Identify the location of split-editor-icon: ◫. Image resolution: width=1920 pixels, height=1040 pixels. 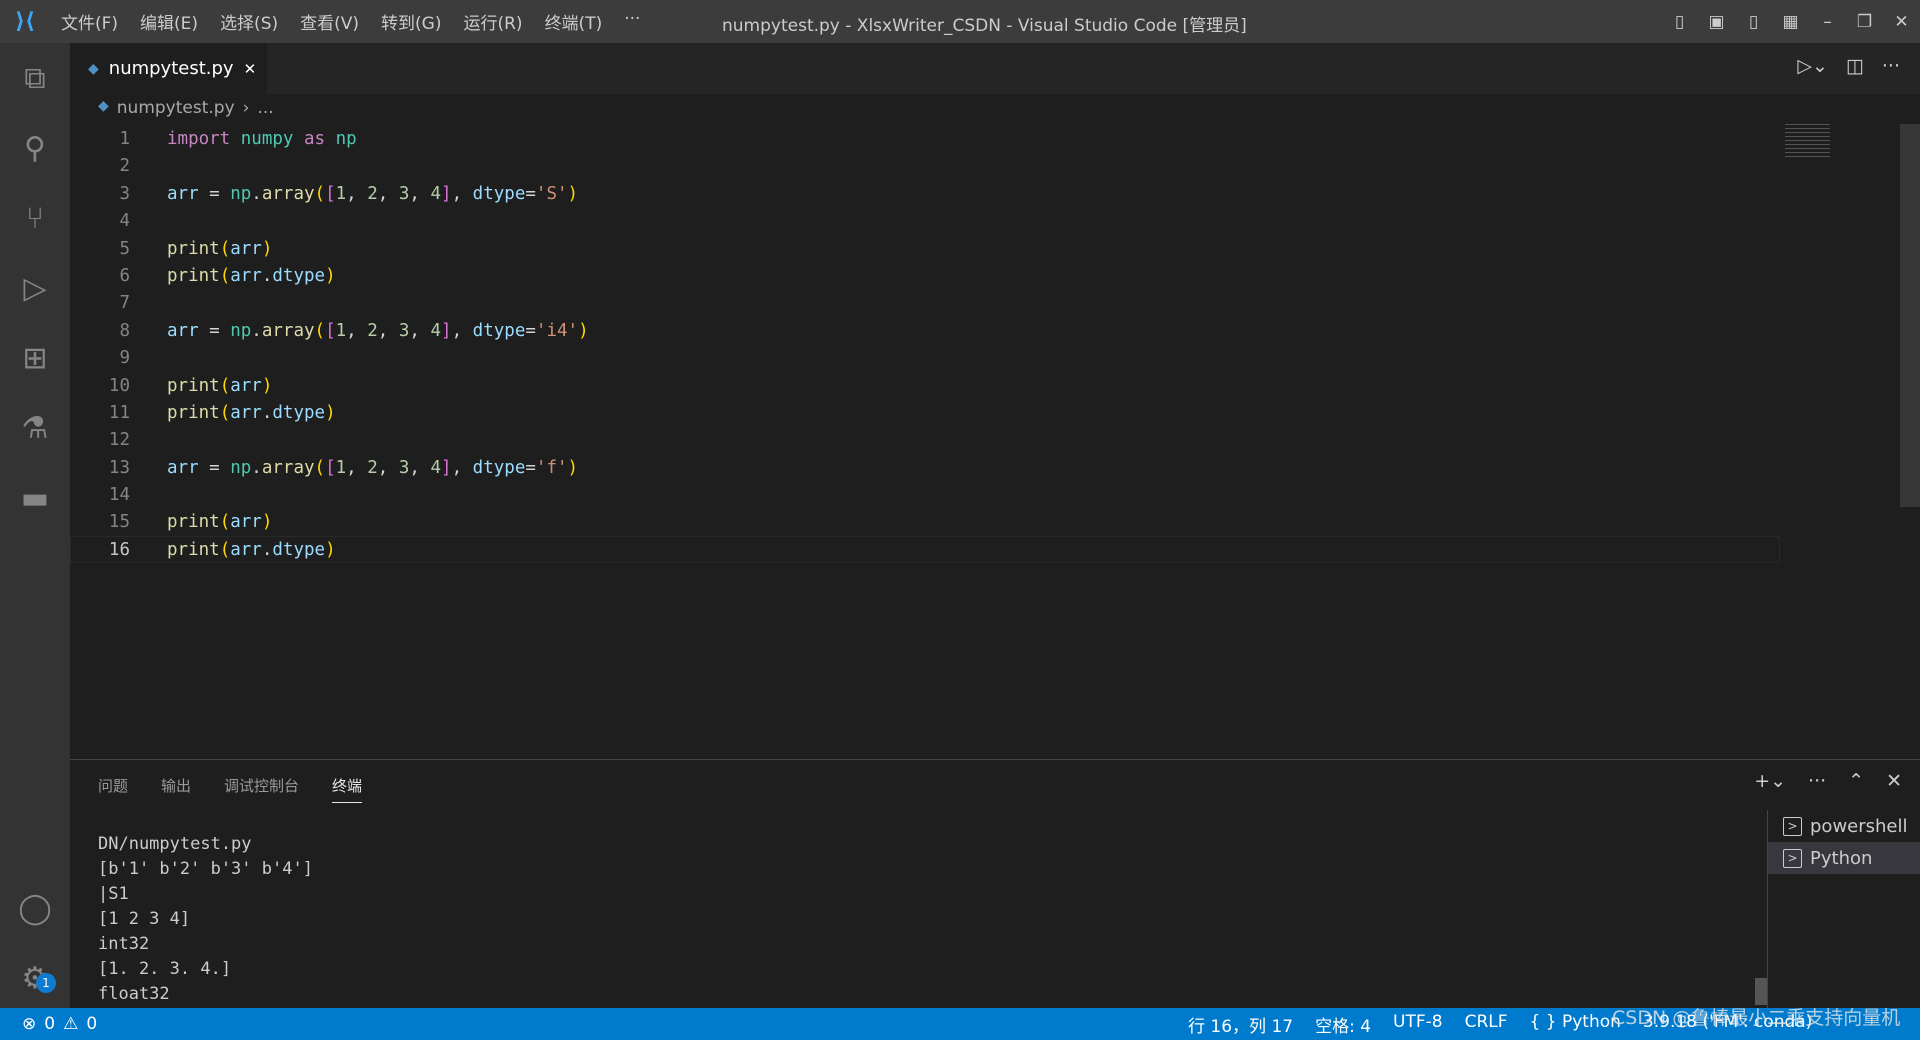
(1855, 66).